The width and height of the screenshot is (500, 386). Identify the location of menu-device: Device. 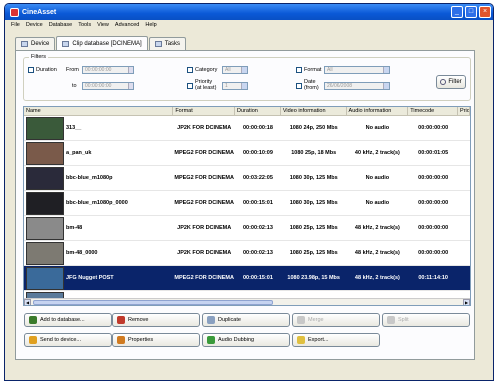
(34, 25).